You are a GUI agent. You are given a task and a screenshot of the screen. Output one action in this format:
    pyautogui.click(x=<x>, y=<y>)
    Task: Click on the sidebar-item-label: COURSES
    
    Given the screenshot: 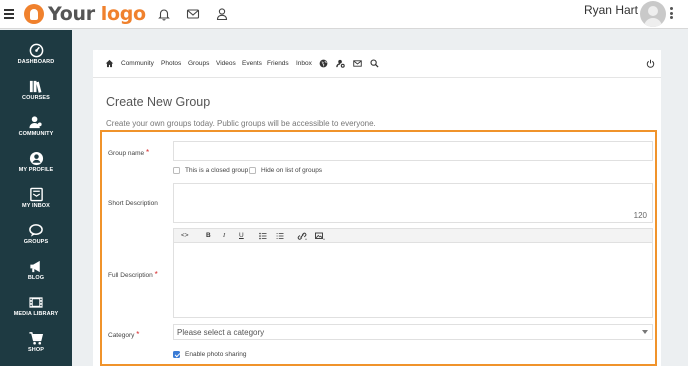 What is the action you would take?
    pyautogui.click(x=36, y=98)
    